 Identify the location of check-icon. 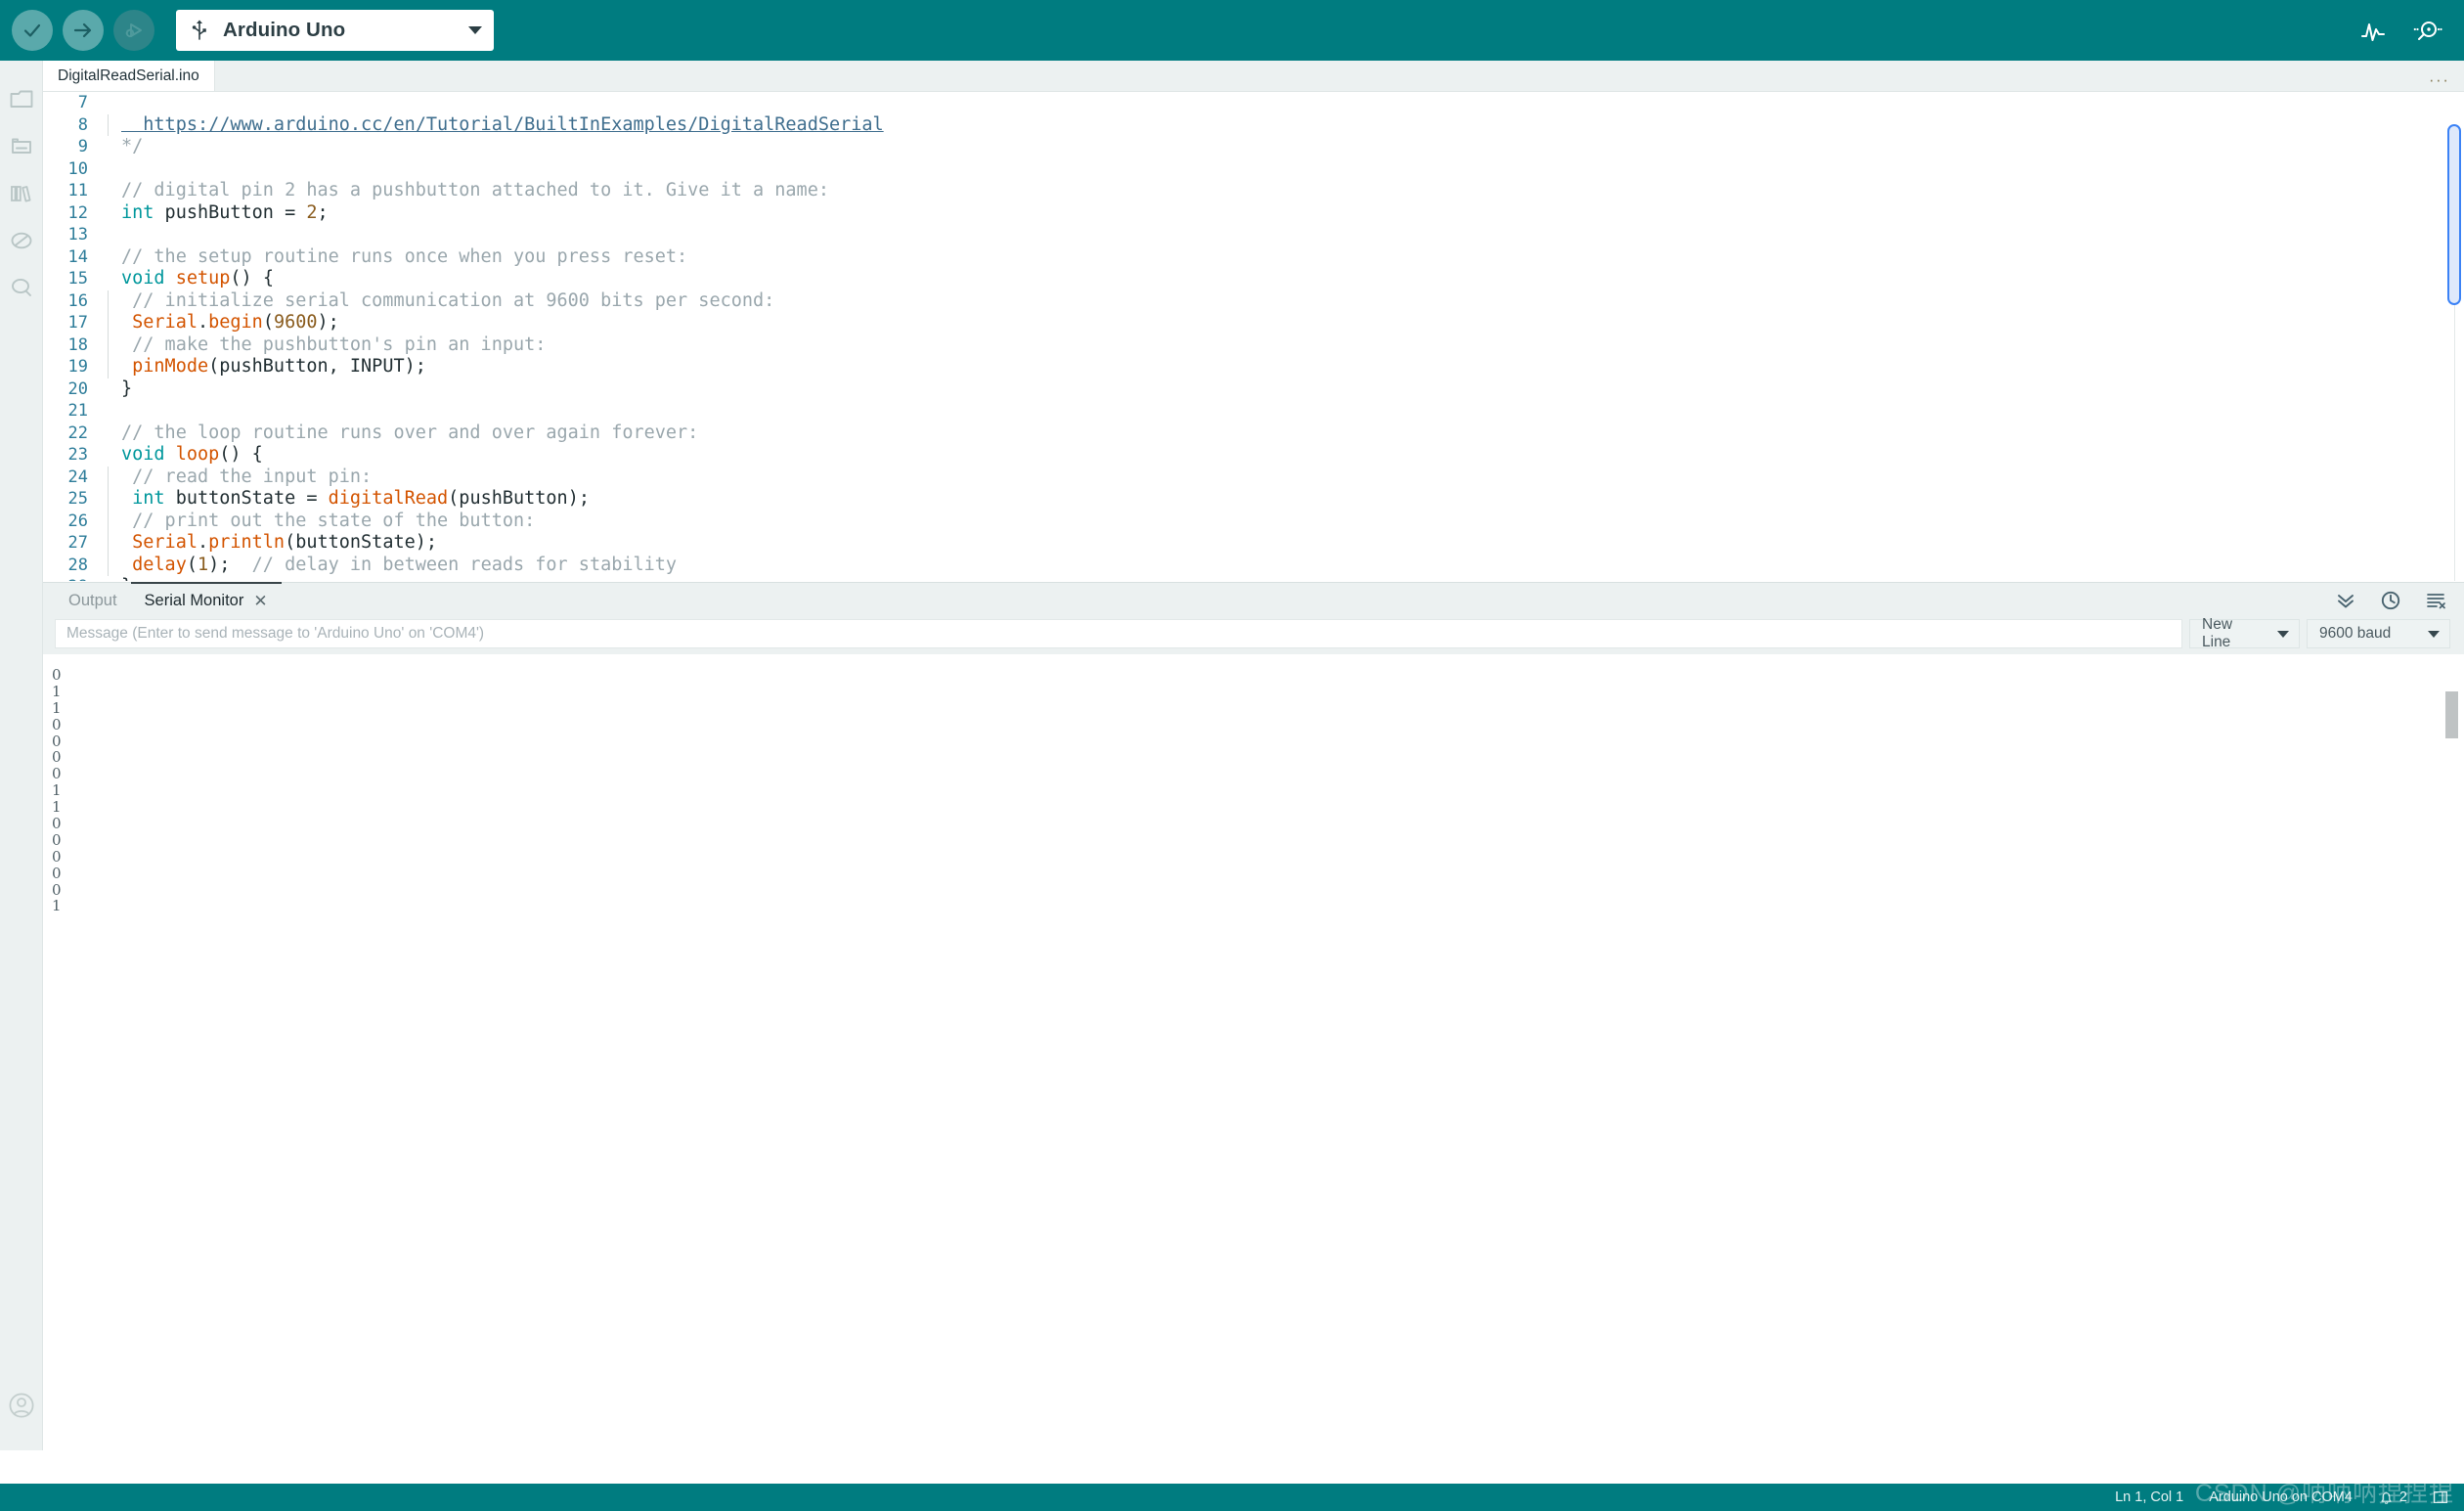
(32, 30).